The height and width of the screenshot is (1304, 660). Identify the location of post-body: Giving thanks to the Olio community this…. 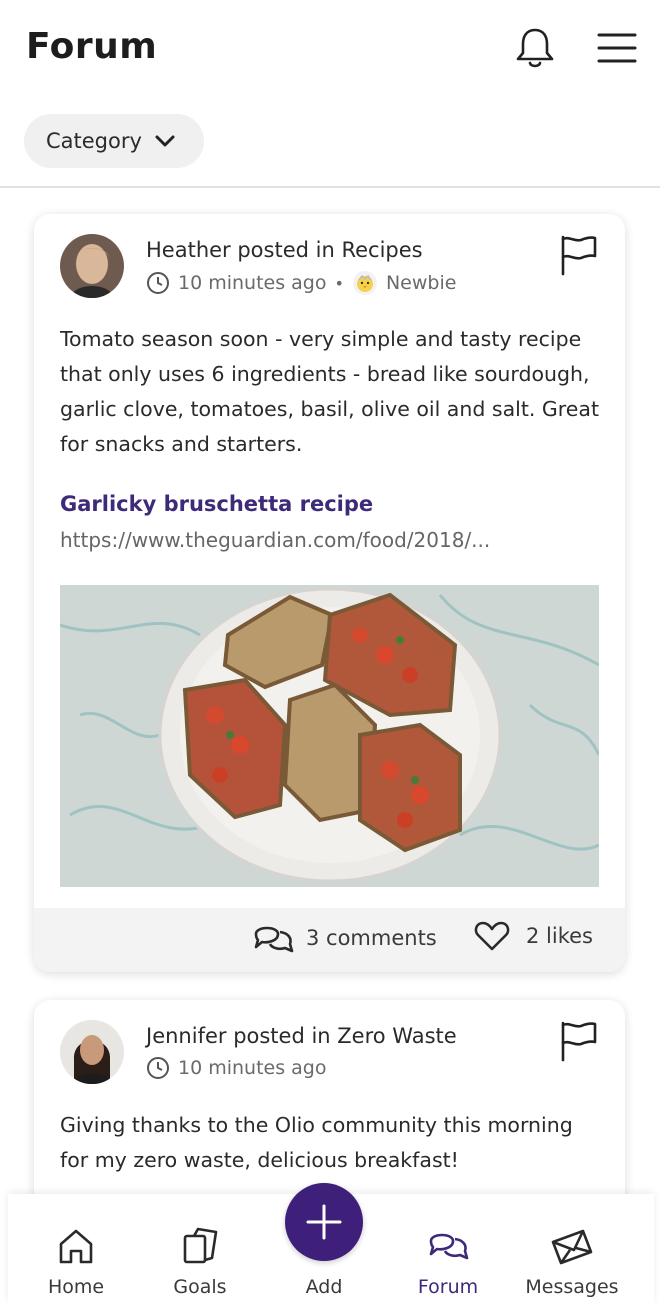
(316, 1142).